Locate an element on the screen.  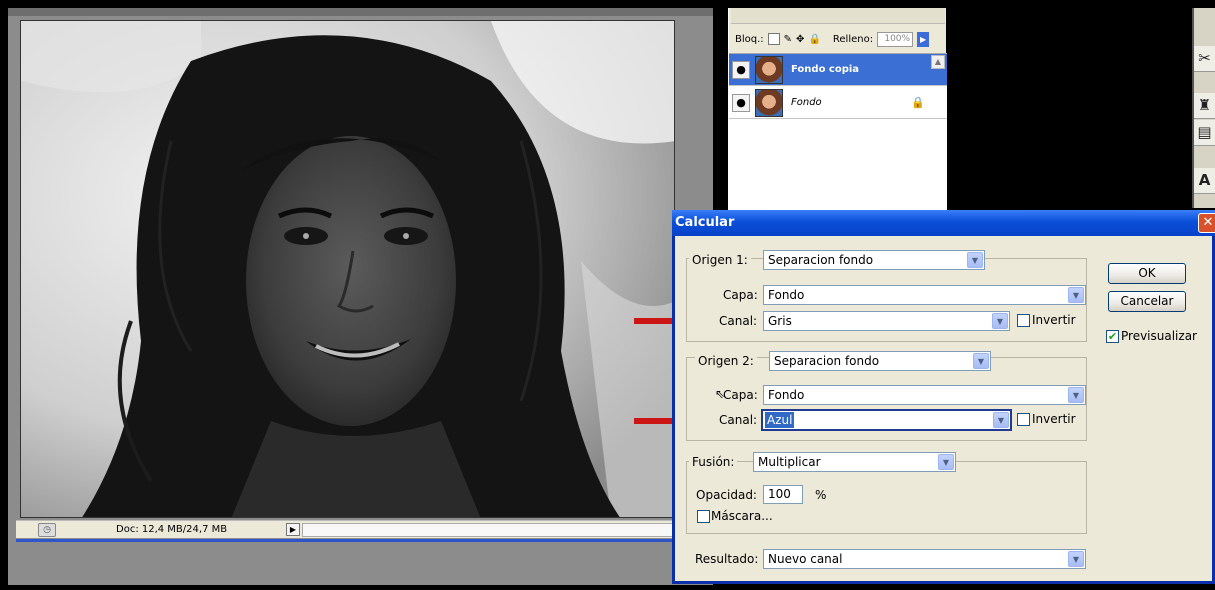
lock-pixels-icon: ✎ is located at coordinates (788, 39).